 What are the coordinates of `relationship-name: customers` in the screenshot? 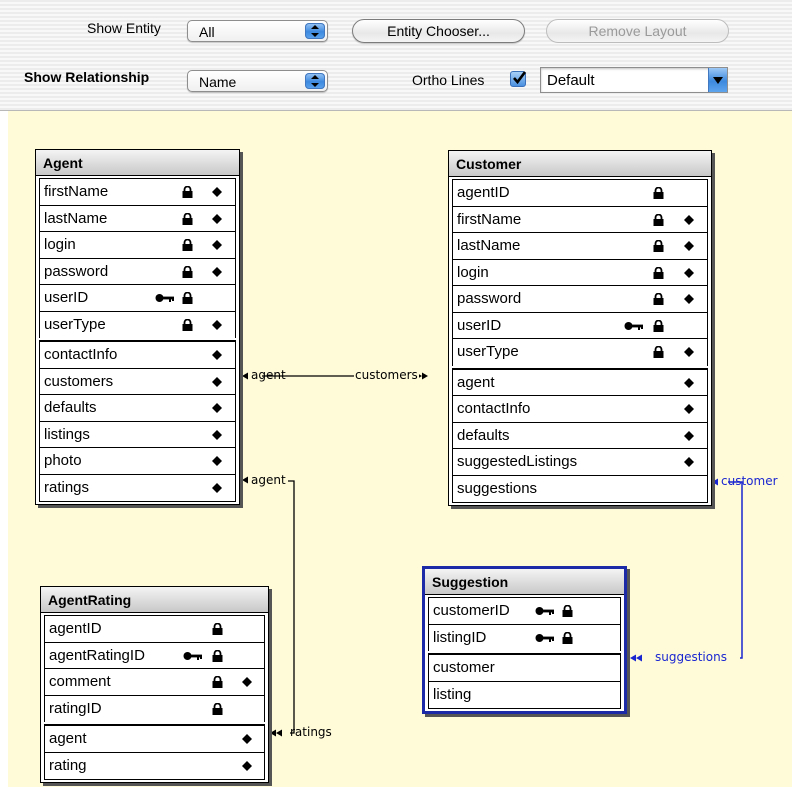 It's located at (79, 381).